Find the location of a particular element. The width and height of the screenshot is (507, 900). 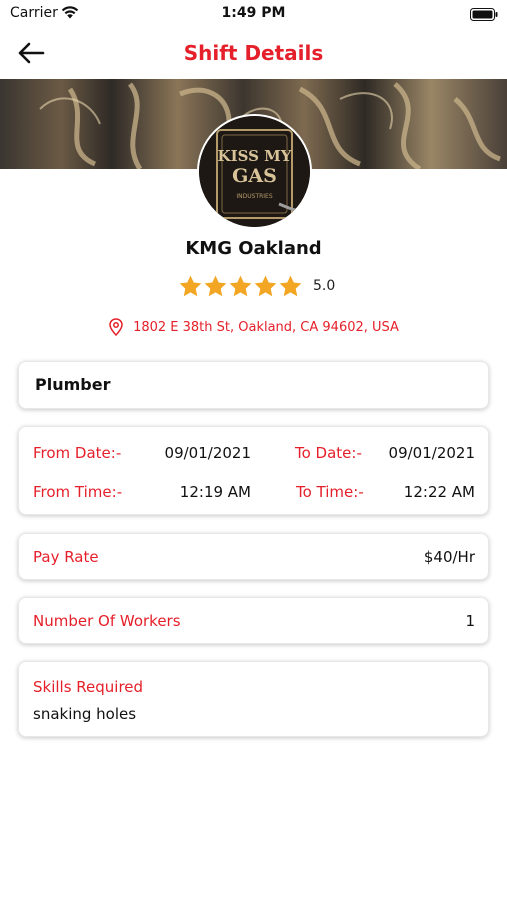

pay-rate-value: $40/Hr is located at coordinates (449, 557).